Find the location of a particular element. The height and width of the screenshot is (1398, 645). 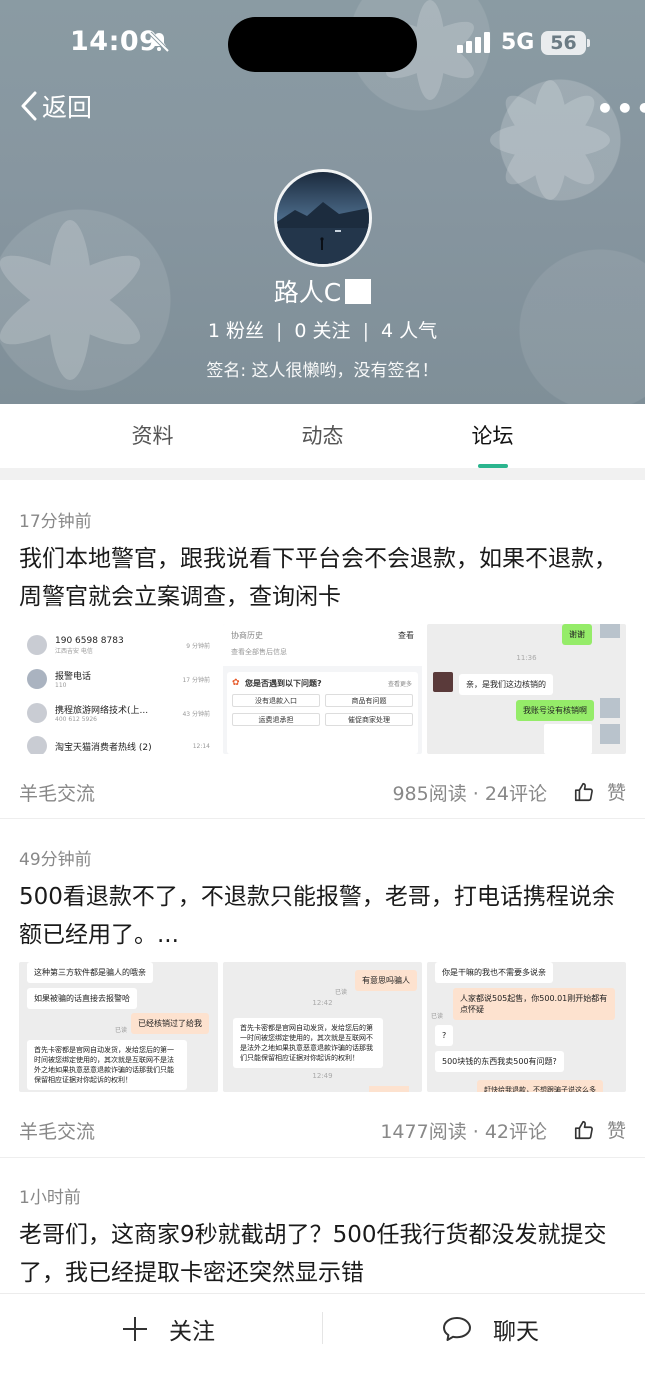

chat-bubble: 赶快给我退款，不想跟骗子说这么多 is located at coordinates (540, 1086).